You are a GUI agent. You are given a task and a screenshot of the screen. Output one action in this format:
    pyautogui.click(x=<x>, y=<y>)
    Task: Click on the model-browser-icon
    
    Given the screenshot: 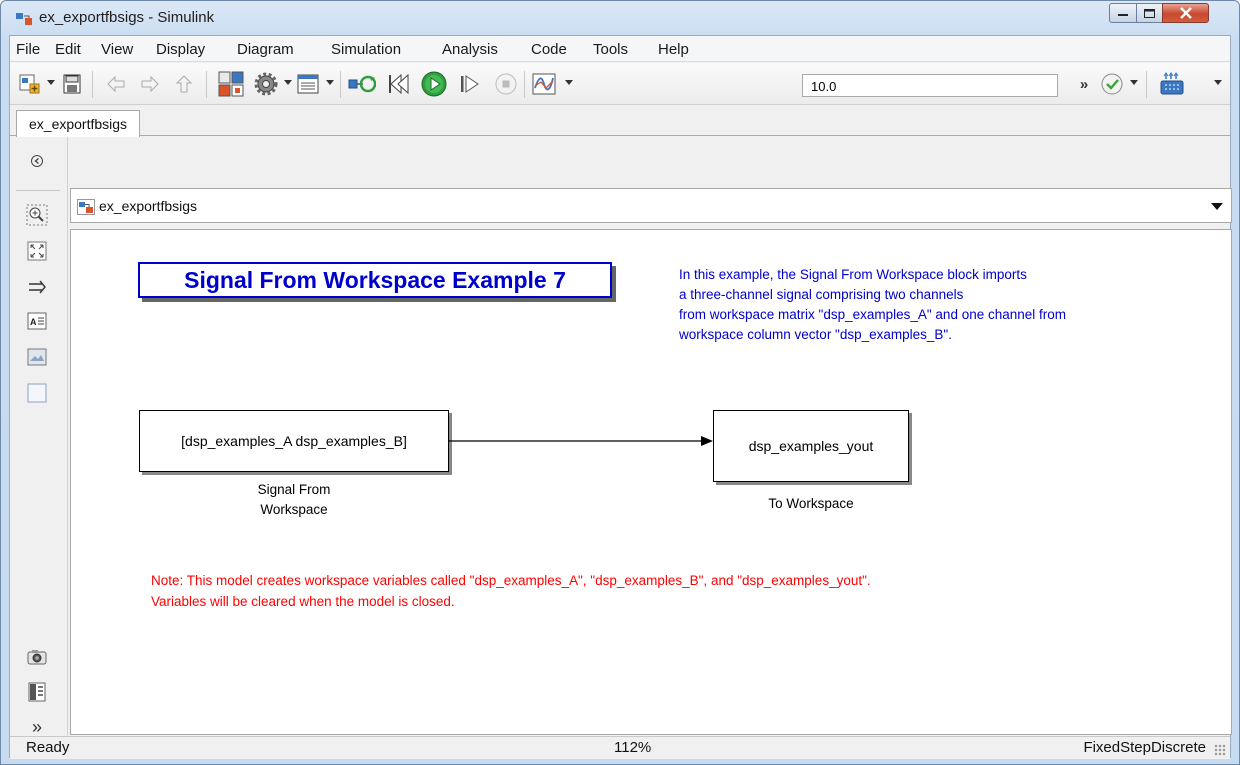 What is the action you would take?
    pyautogui.click(x=37, y=692)
    